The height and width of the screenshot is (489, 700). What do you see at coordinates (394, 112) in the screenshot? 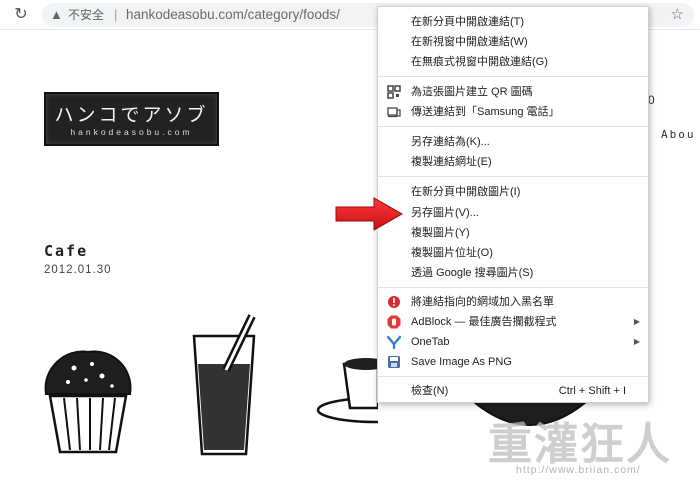
I see `devices-icon` at bounding box center [394, 112].